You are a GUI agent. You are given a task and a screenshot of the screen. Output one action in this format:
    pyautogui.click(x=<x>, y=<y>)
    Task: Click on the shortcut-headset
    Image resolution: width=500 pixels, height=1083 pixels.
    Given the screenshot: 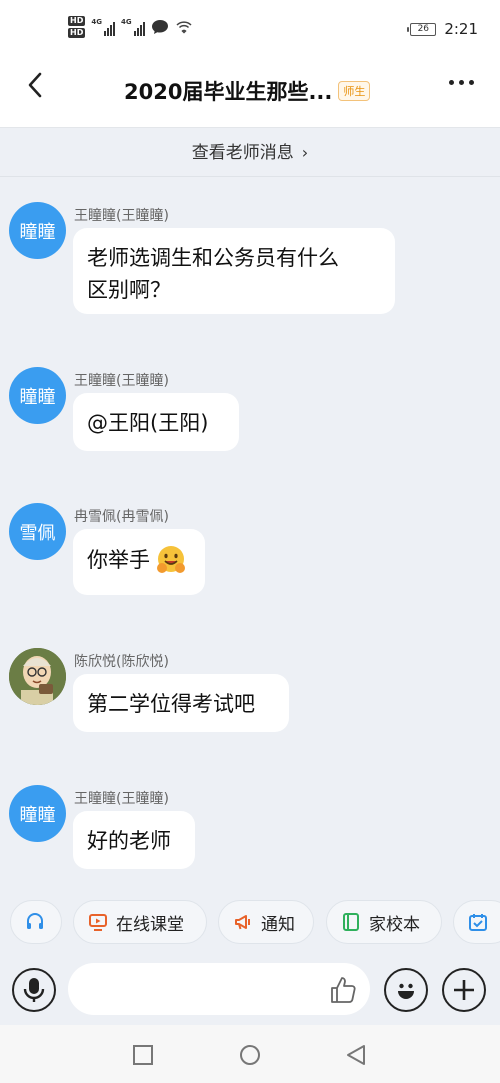 What is the action you would take?
    pyautogui.click(x=36, y=922)
    